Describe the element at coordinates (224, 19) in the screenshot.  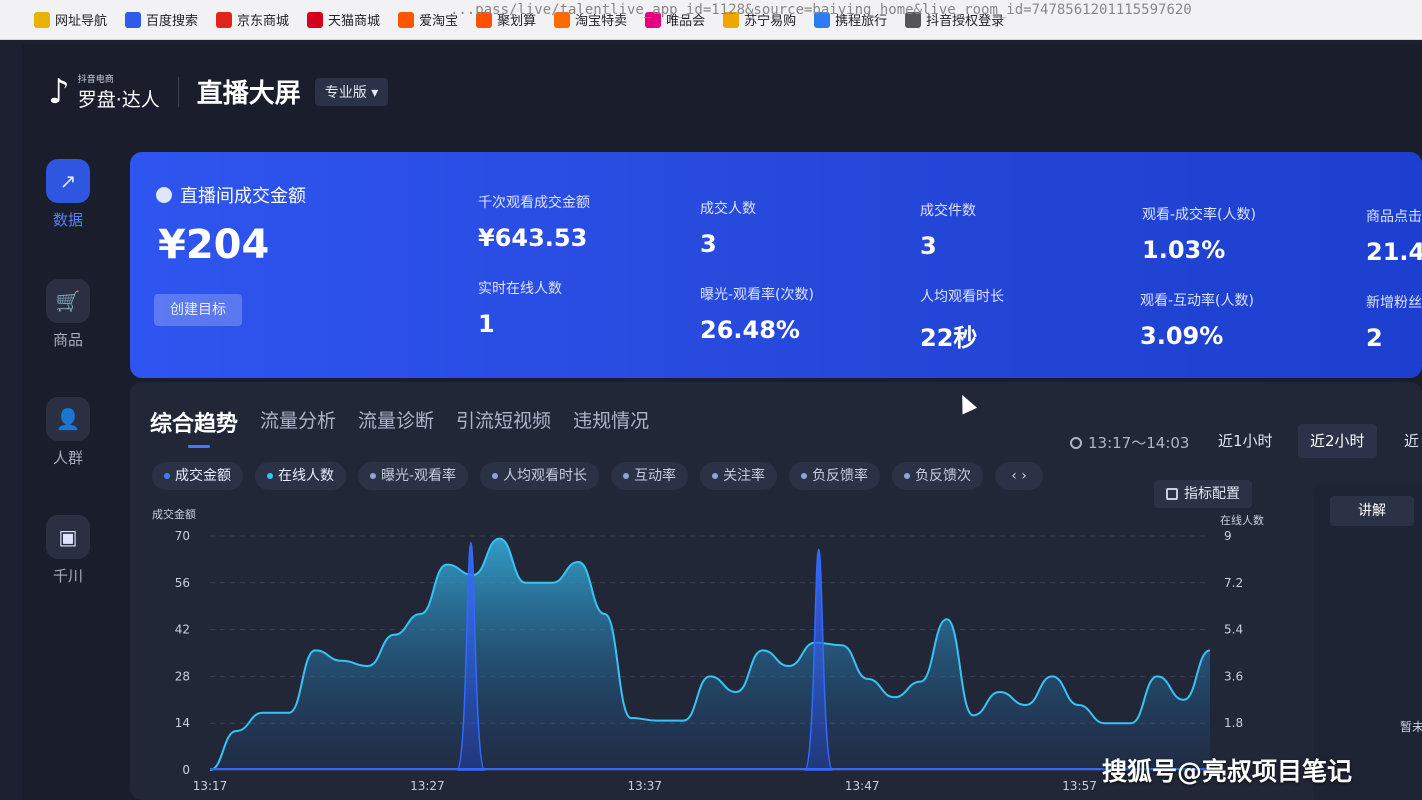
I see `jd-icon` at that location.